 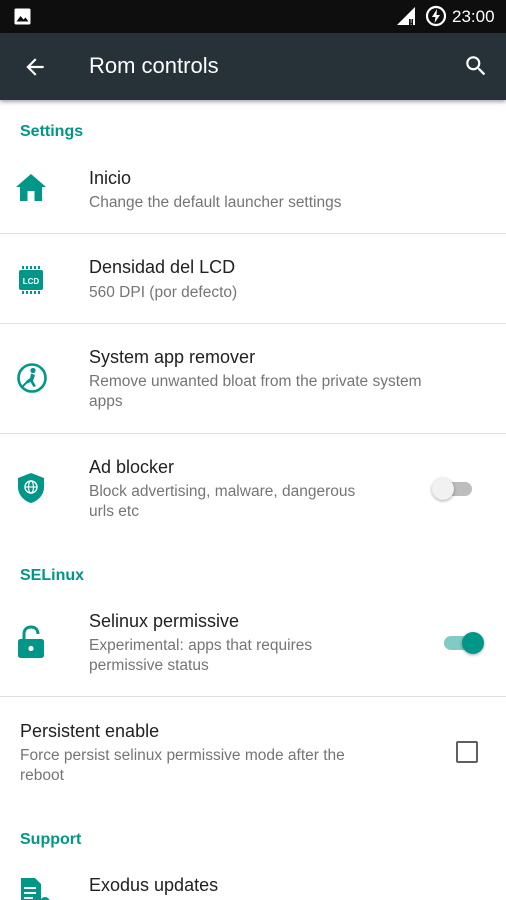 I want to click on search-icon, so click(x=476, y=66).